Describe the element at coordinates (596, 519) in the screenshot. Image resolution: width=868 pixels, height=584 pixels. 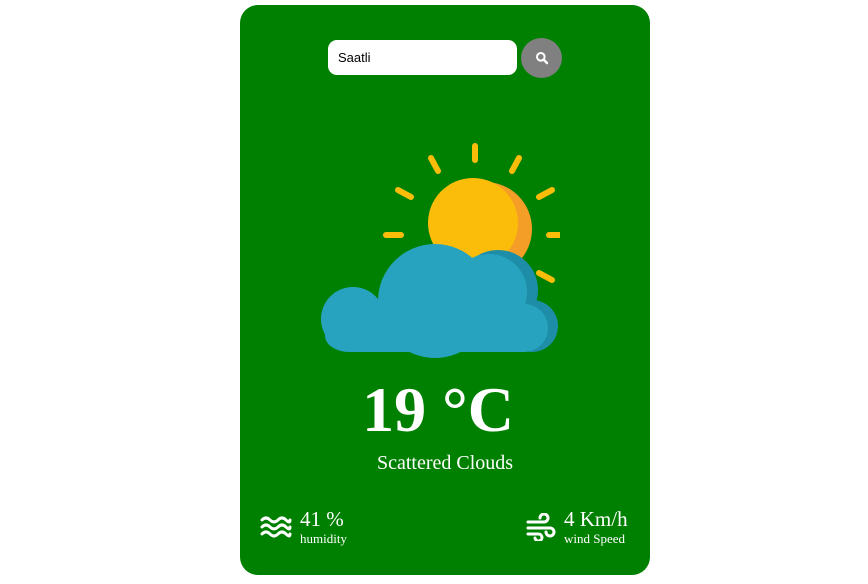
I see `wind-speed-value: 4 Km/h` at that location.